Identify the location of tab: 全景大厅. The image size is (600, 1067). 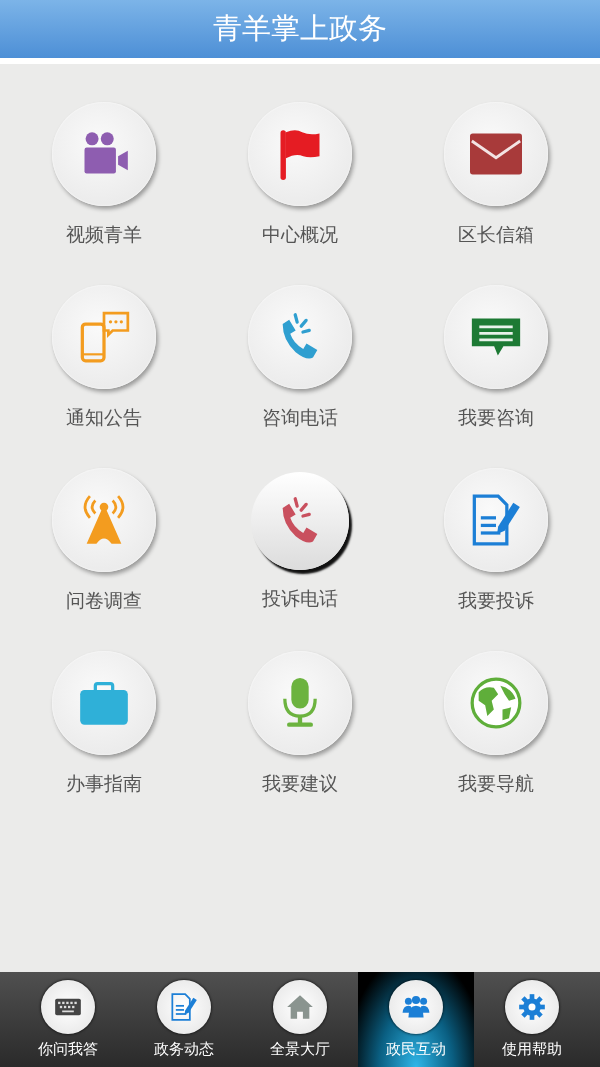
(300, 1019).